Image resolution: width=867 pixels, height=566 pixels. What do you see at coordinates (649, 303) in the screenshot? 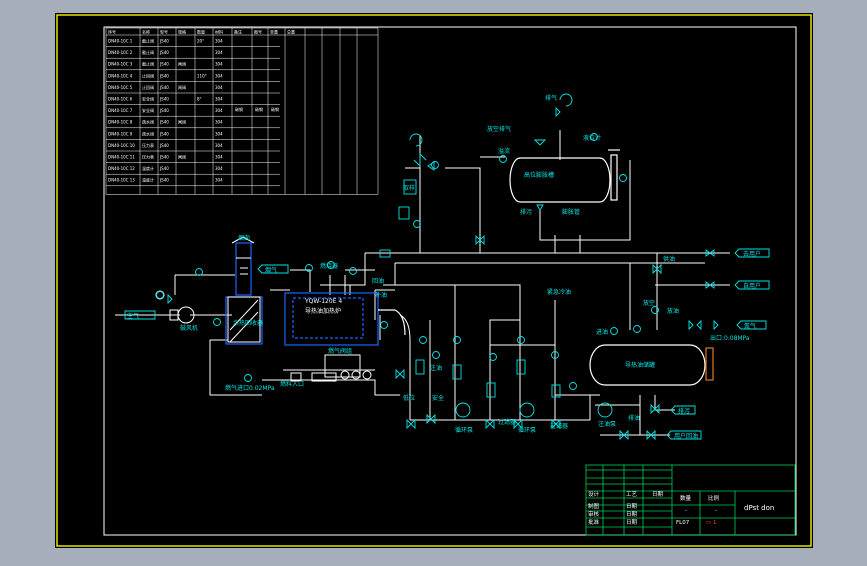
I see `tank-vent-label: 放空` at bounding box center [649, 303].